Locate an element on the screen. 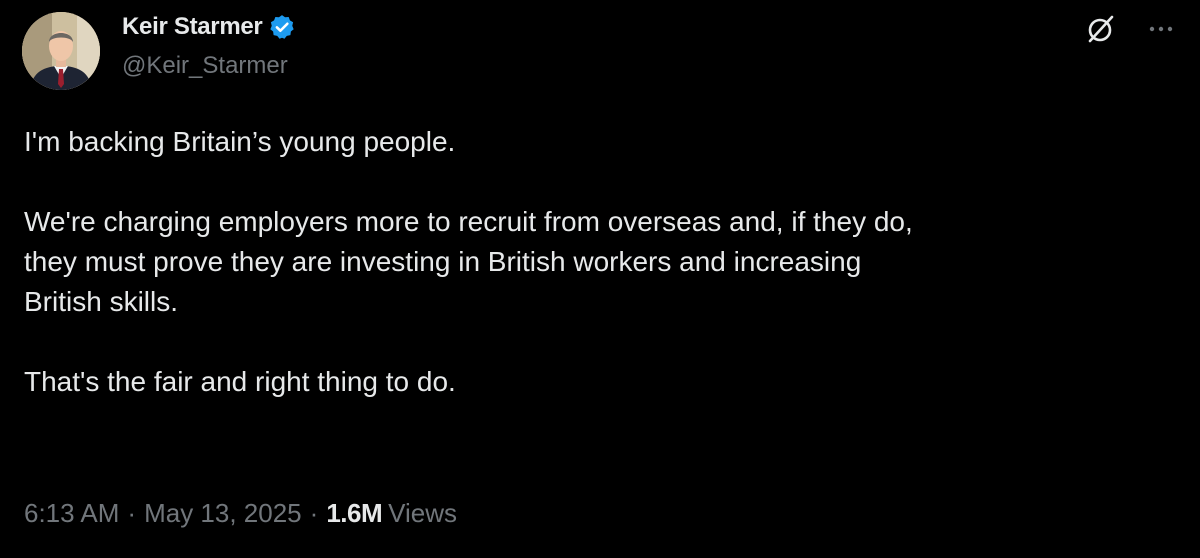  author-display-name: Keir Starmer is located at coordinates (192, 27).